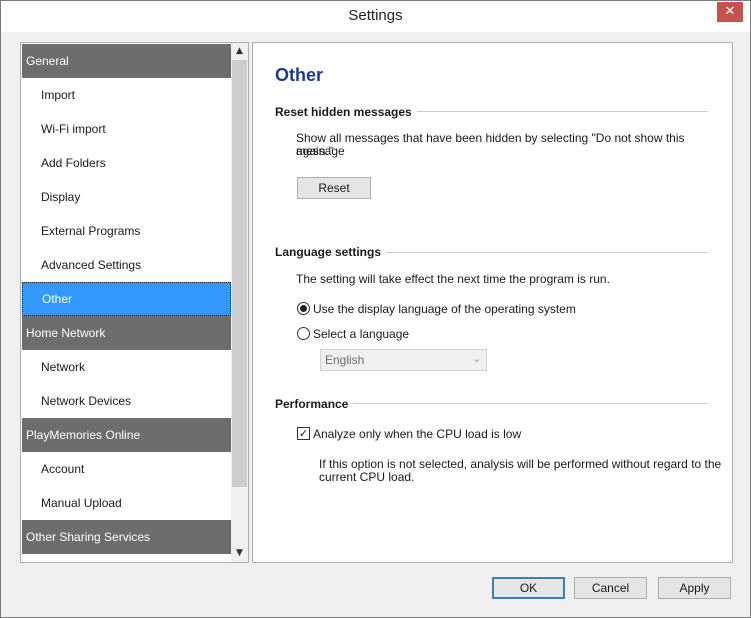 This screenshot has width=751, height=618. What do you see at coordinates (303, 333) in the screenshot?
I see `radio-select-language` at bounding box center [303, 333].